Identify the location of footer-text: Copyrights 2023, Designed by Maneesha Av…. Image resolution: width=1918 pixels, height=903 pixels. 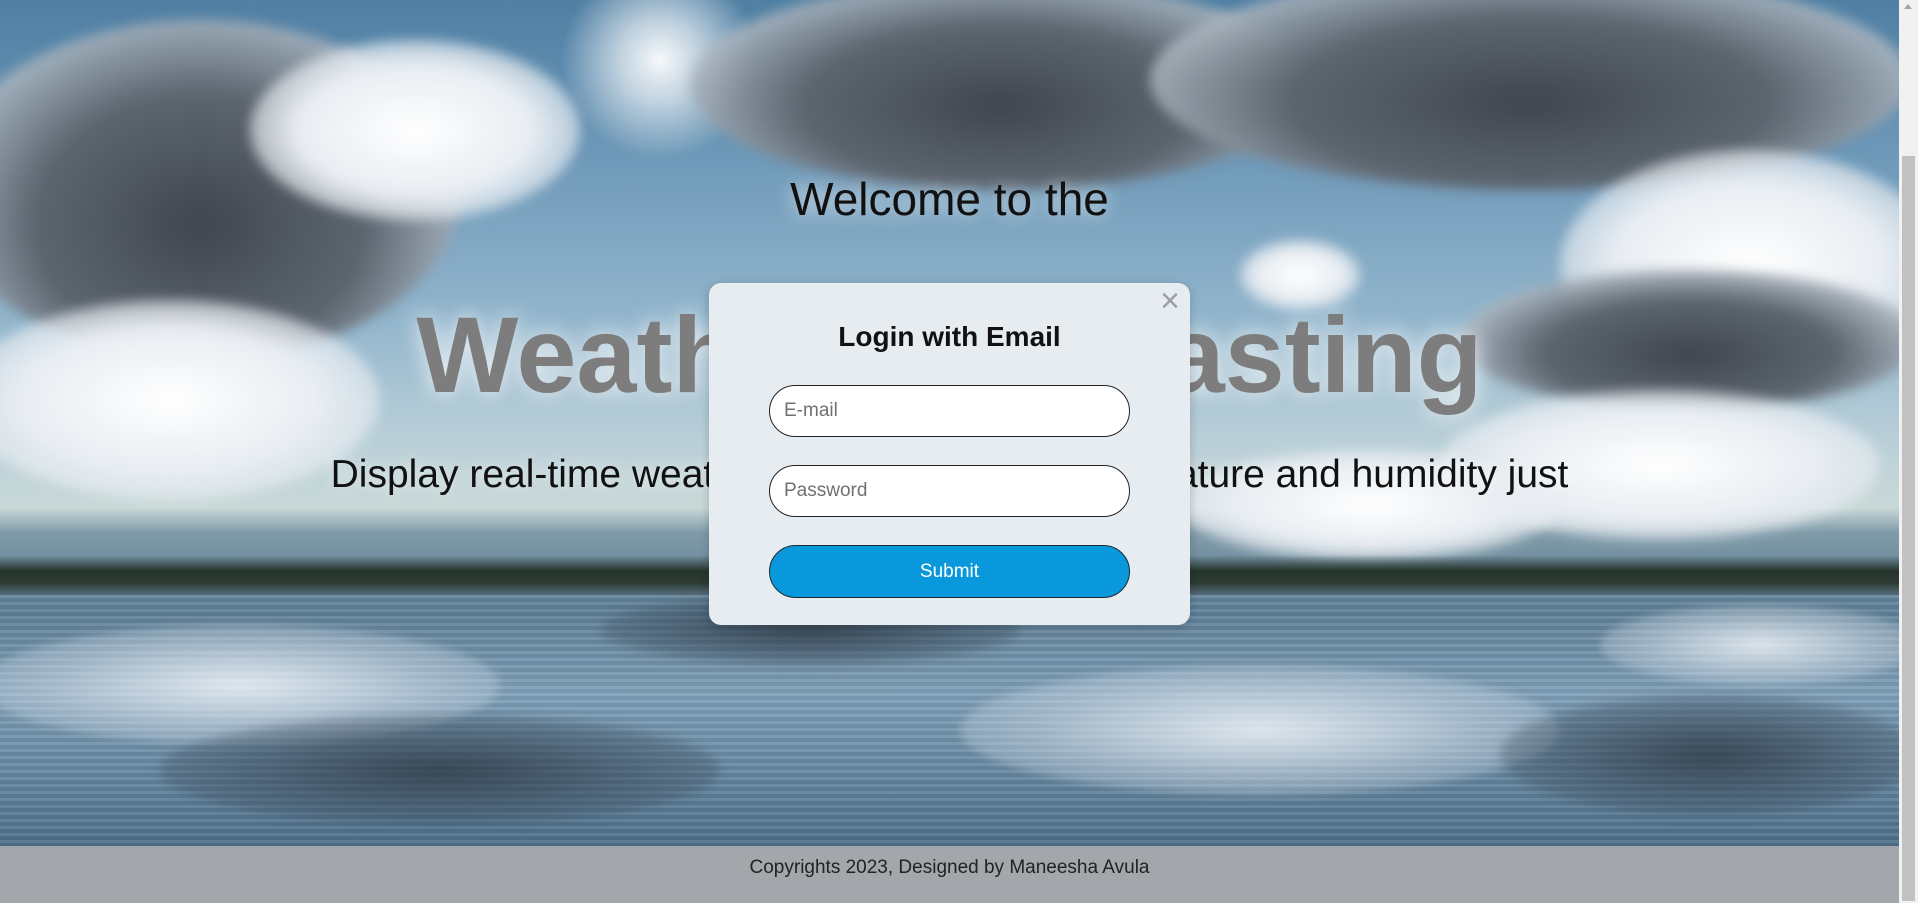
(949, 867).